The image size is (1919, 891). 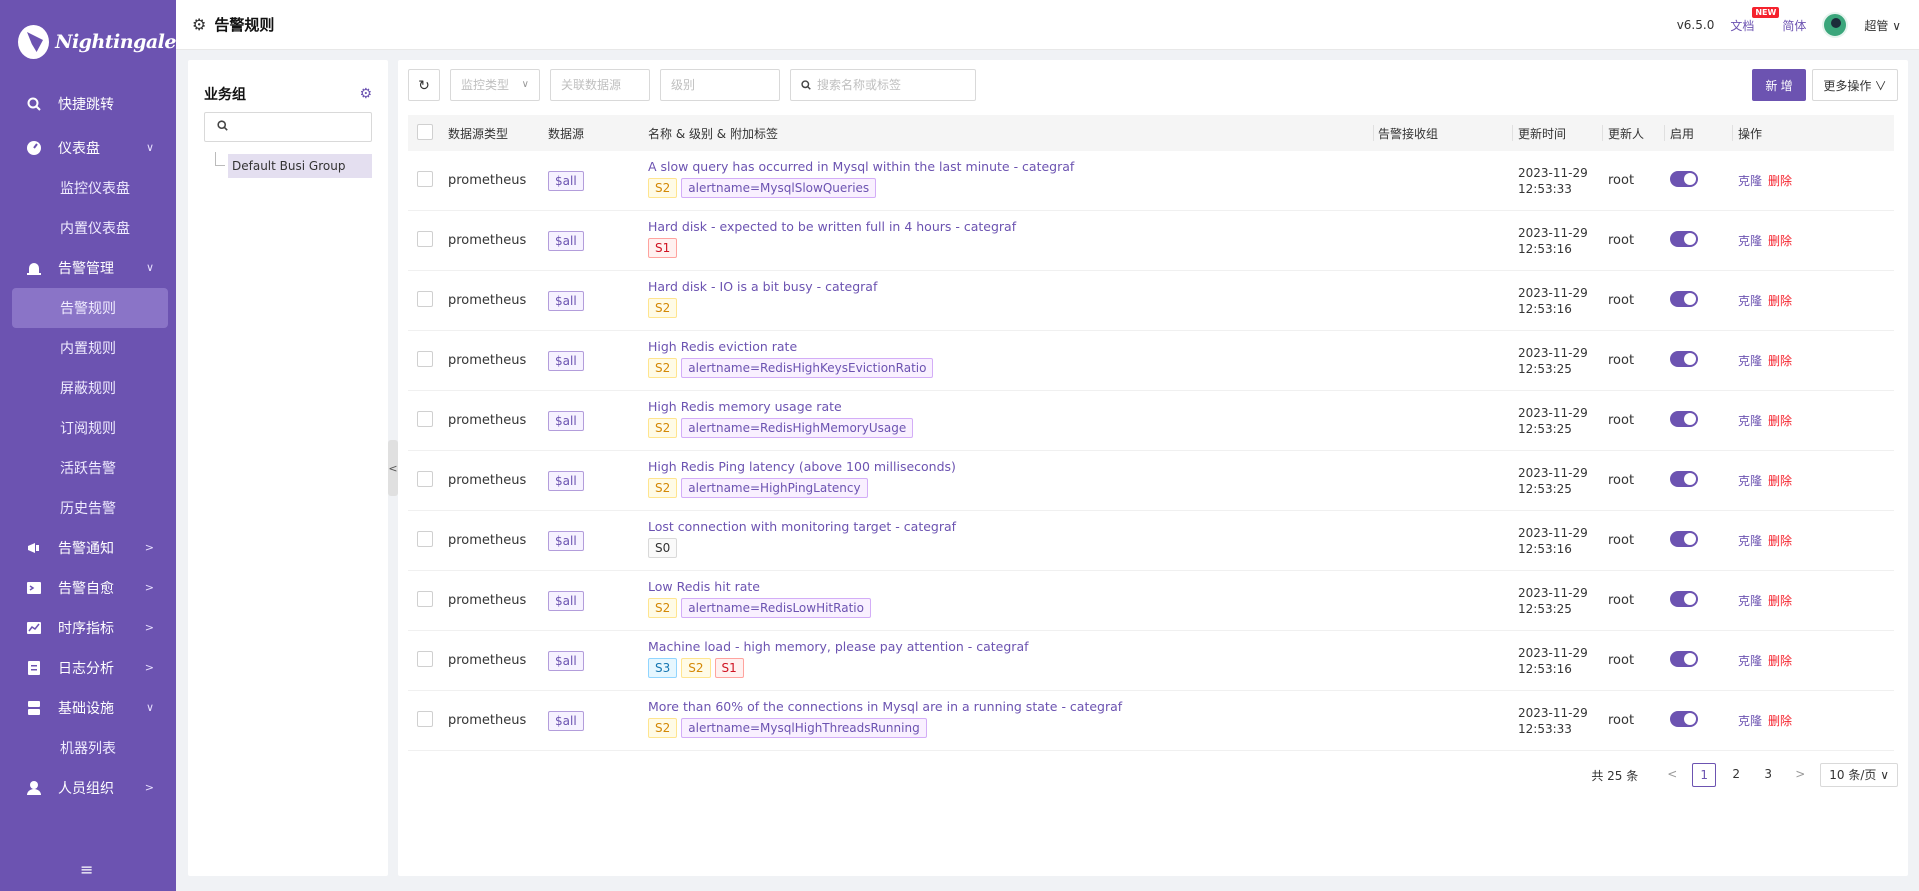 I want to click on sidebar-item-self-healing: 告警自愈 >, so click(x=88, y=588).